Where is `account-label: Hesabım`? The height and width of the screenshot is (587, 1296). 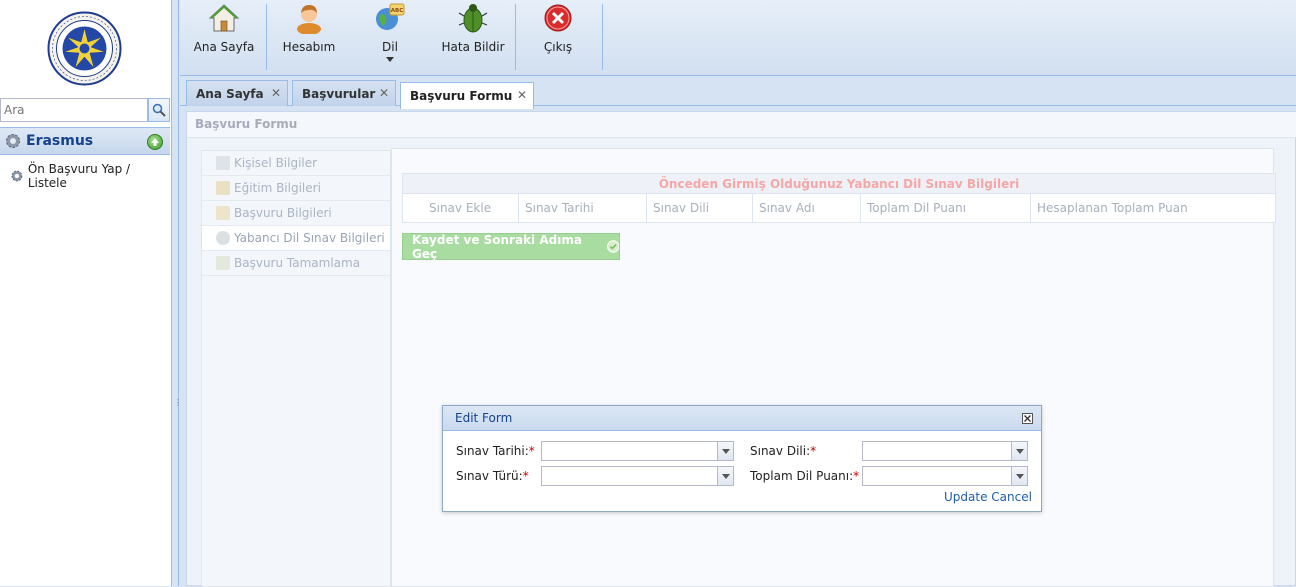
account-label: Hesabım is located at coordinates (309, 47).